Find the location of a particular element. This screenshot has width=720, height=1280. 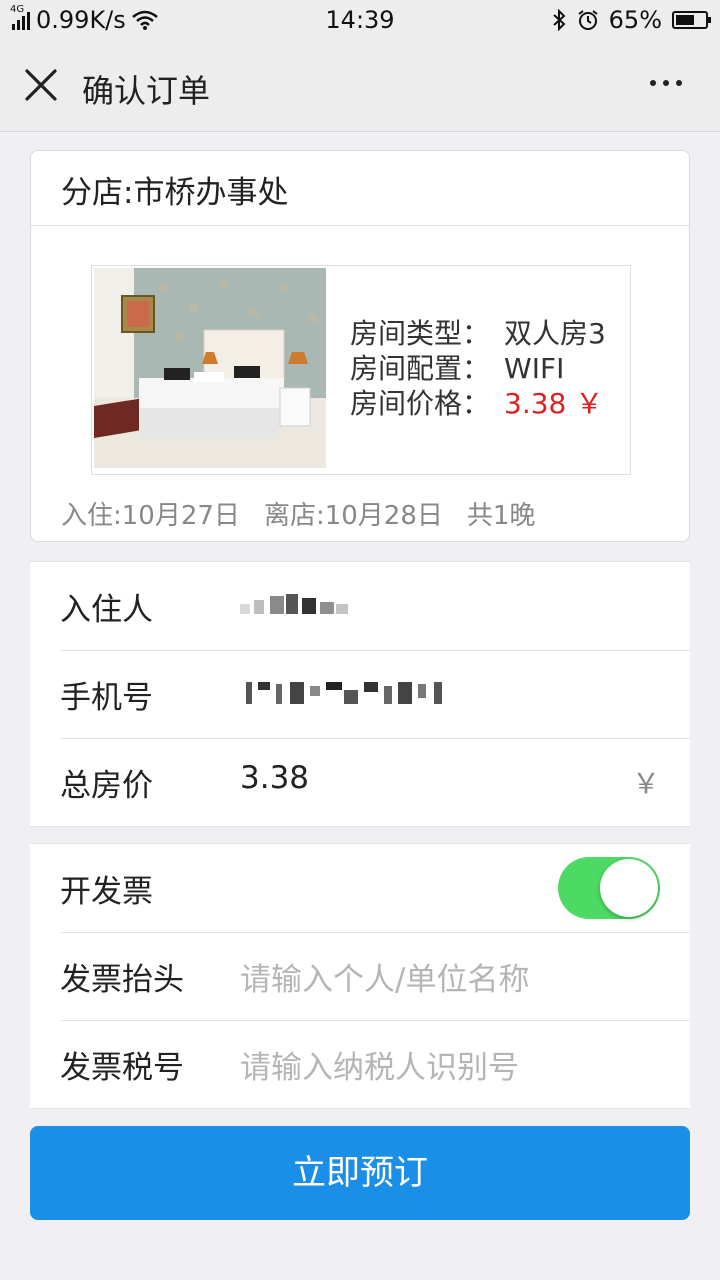

currency-symbol: ￥ is located at coordinates (645, 783).